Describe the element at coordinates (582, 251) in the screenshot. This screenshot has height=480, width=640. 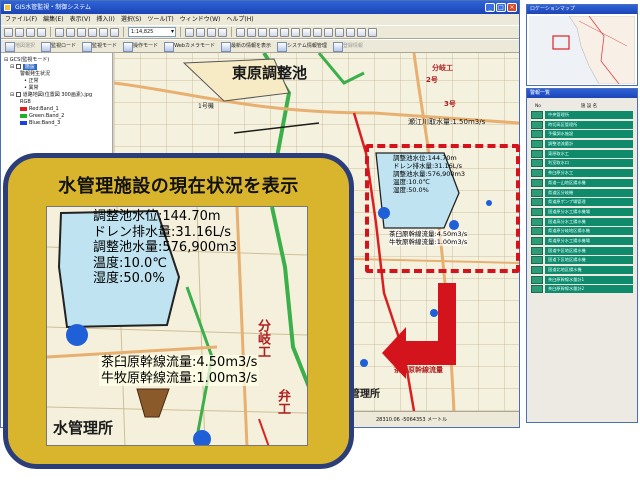
I see `warning-item: 国道中区地区揚水機` at that location.